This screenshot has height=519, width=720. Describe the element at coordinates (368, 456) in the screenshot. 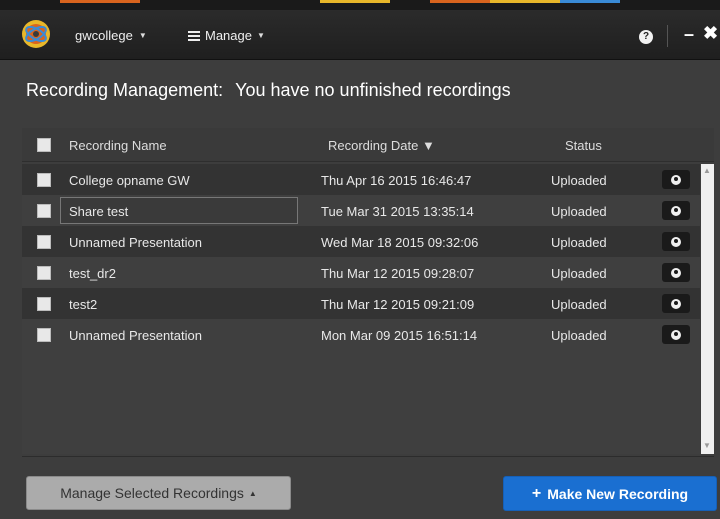

I see `footer-divider` at that location.